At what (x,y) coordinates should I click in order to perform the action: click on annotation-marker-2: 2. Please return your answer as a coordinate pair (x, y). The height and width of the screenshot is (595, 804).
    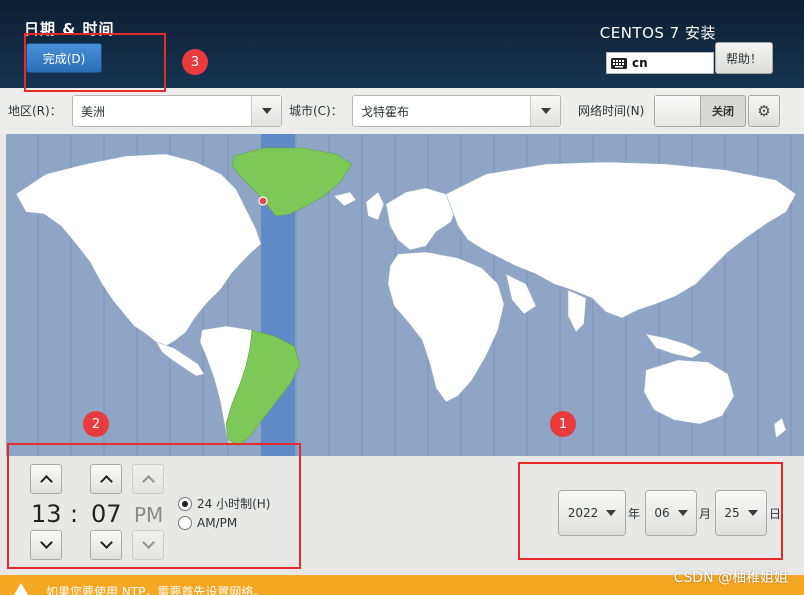
    Looking at the image, I should click on (96, 424).